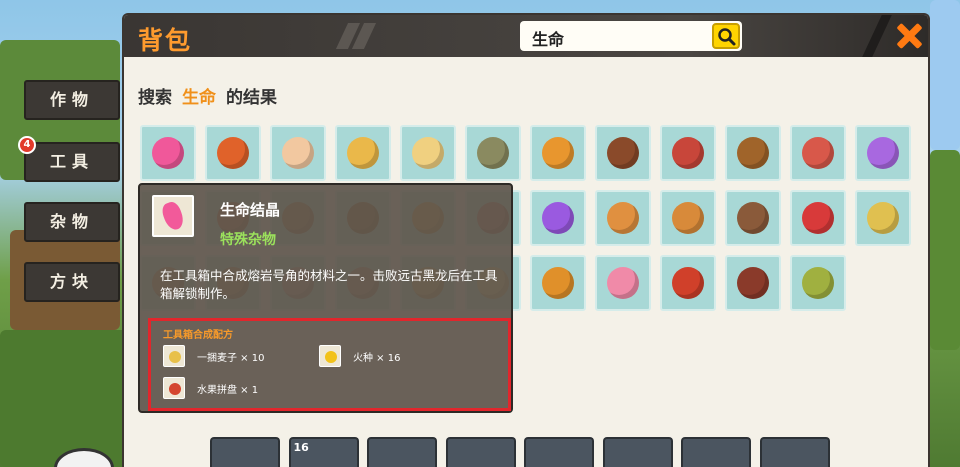 Image resolution: width=960 pixels, height=467 pixels. I want to click on purple-item-icon, so click(559, 452).